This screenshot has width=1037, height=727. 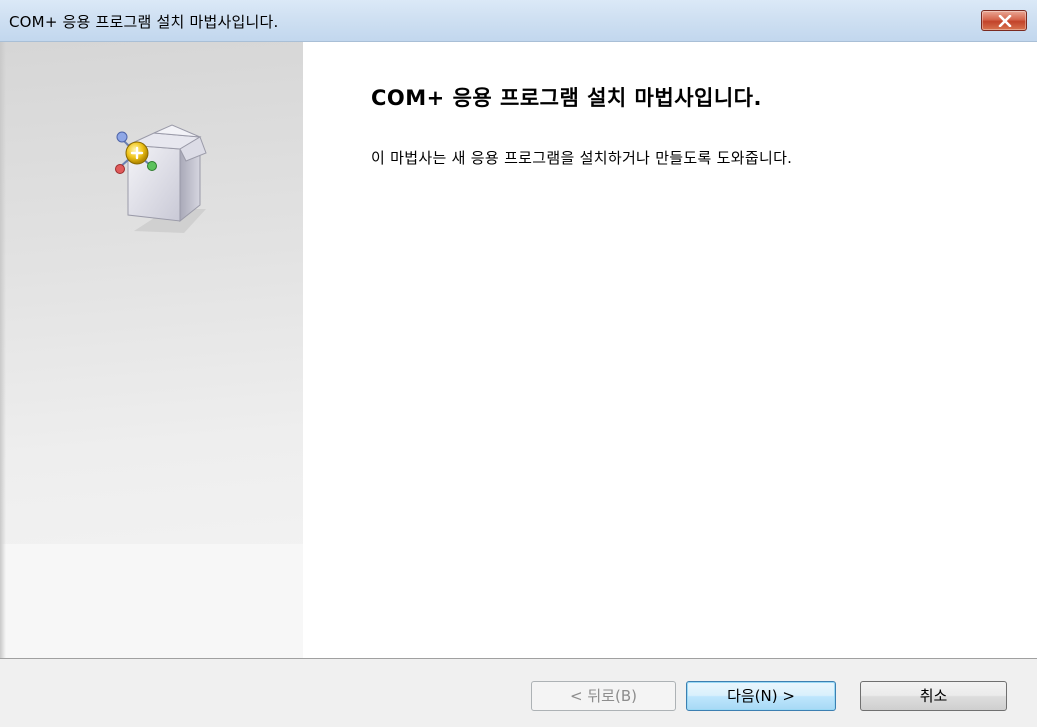 I want to click on window-edge, so click(x=3, y=350).